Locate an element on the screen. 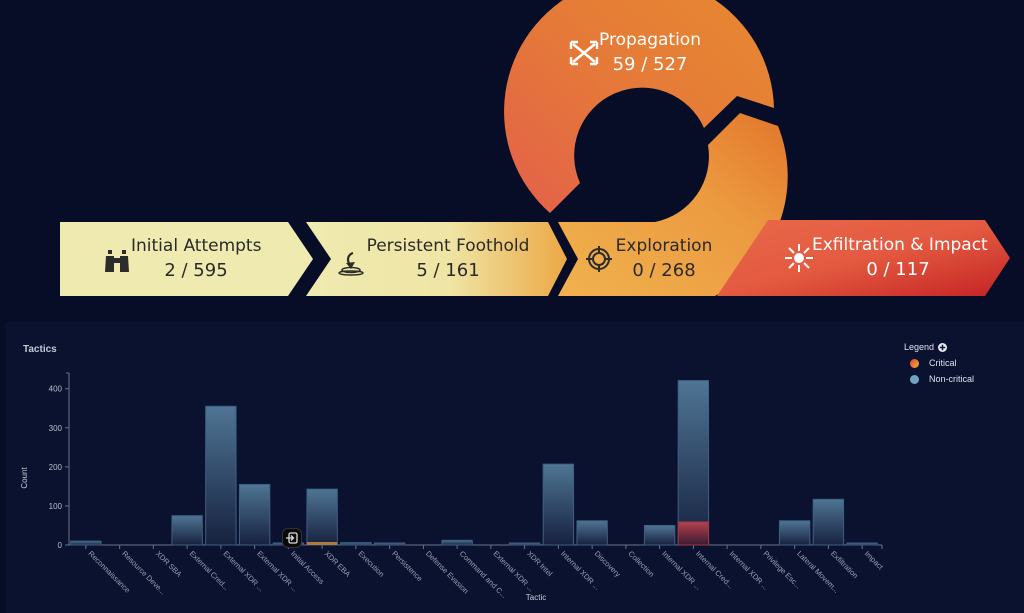 This screenshot has width=1024, height=613. legend-toggle: Legend is located at coordinates (939, 347).